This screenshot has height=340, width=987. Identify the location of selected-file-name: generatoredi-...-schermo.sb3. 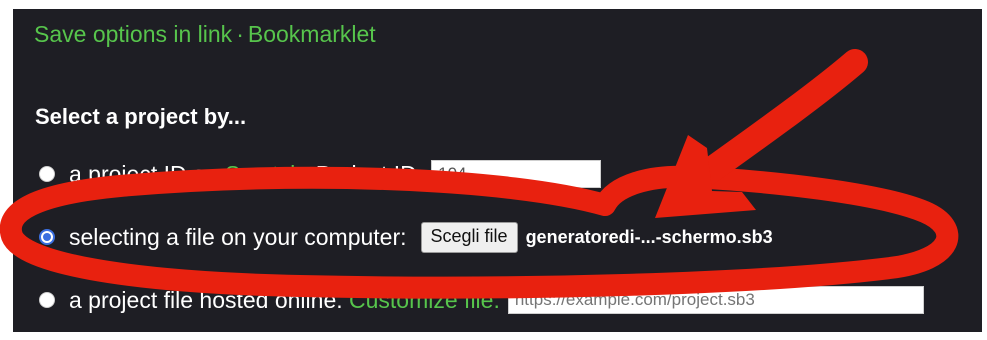
(649, 236).